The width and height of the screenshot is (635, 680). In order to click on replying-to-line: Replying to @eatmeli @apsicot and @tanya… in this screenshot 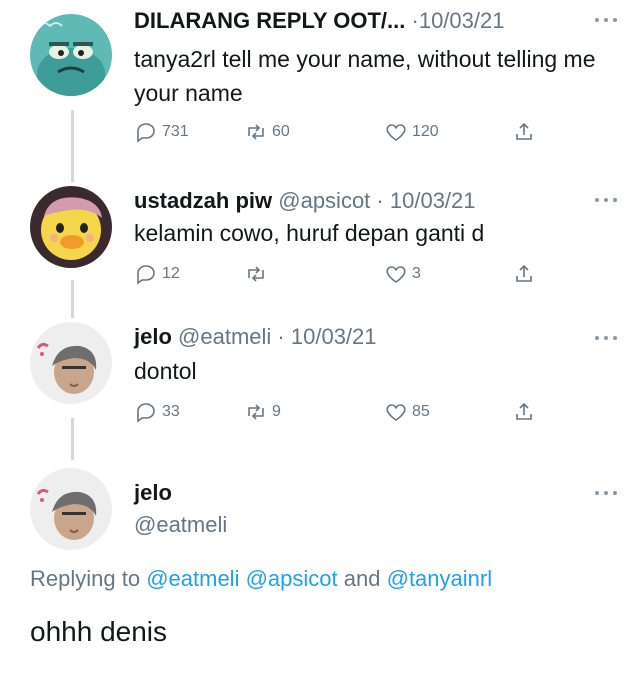, I will do `click(261, 579)`.